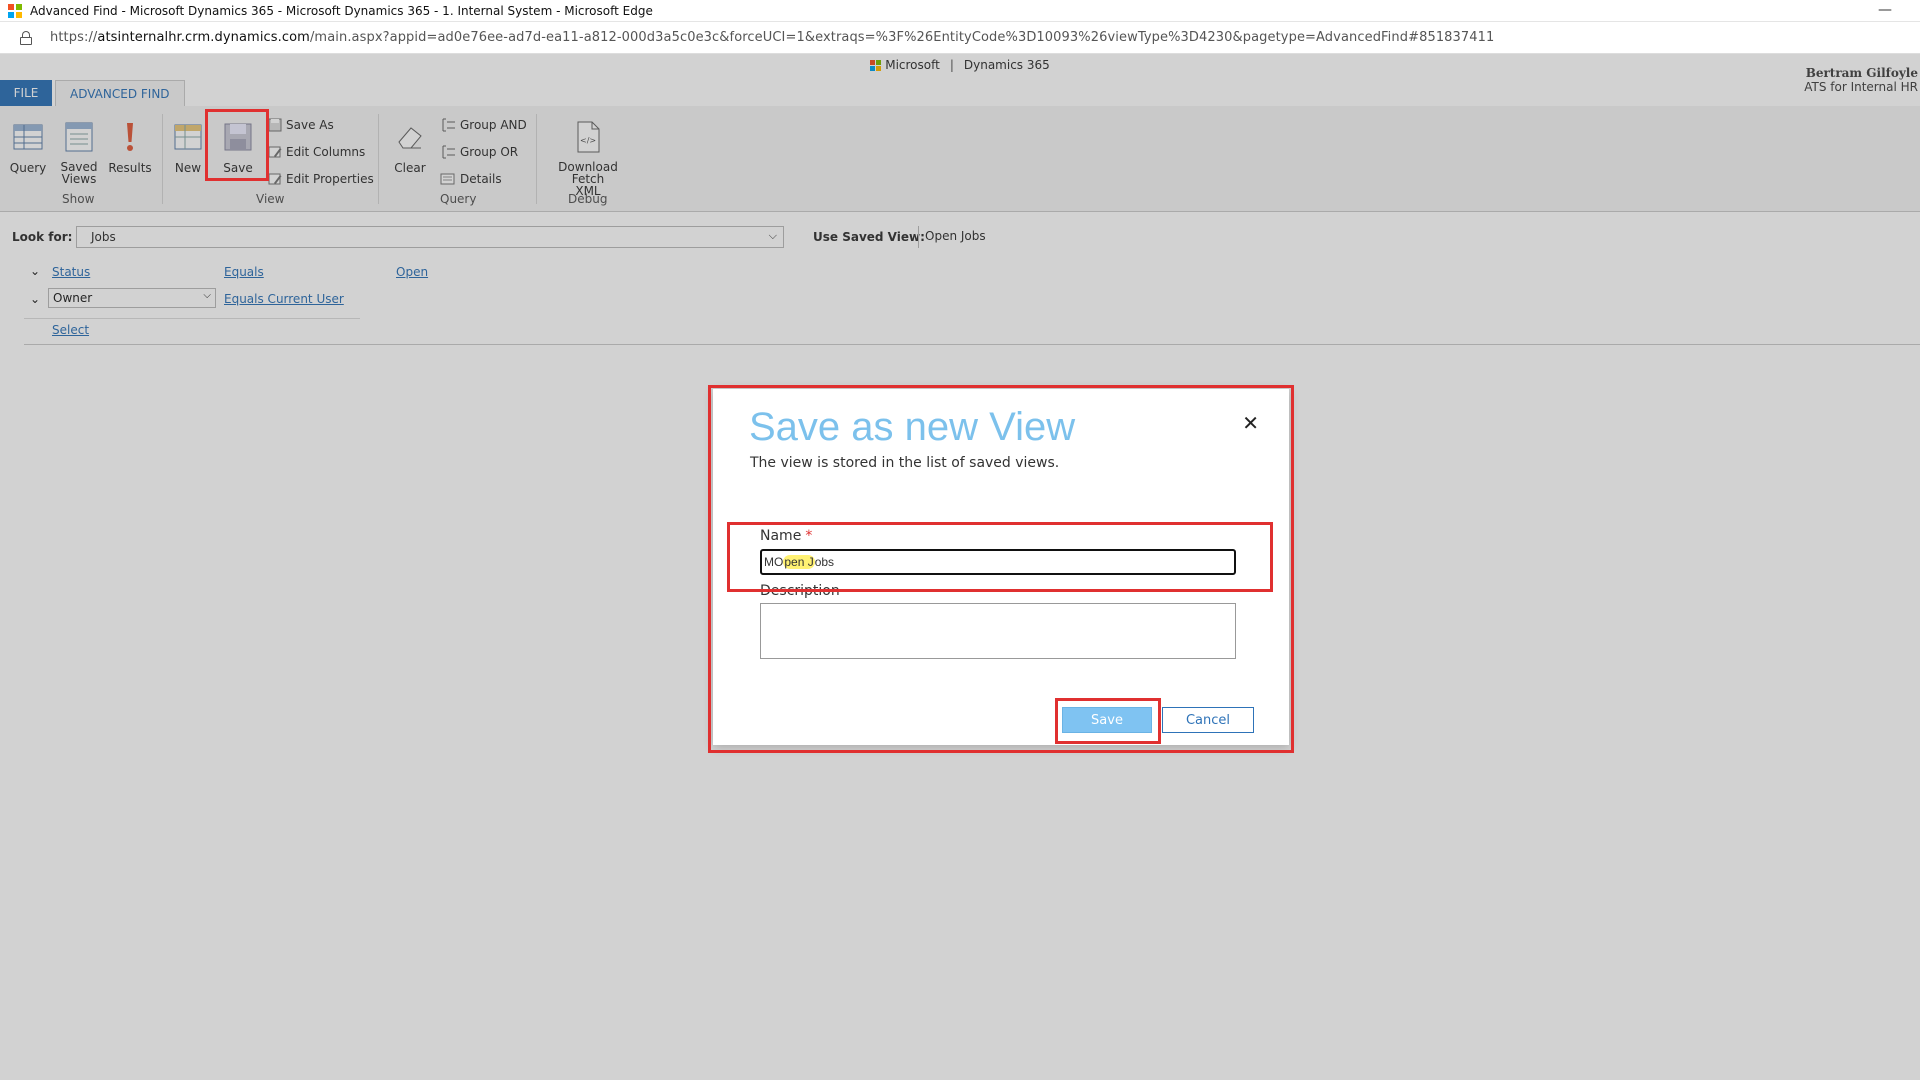 The height and width of the screenshot is (1080, 1920). Describe the element at coordinates (1250, 423) in the screenshot. I see `close-icon: ✕` at that location.